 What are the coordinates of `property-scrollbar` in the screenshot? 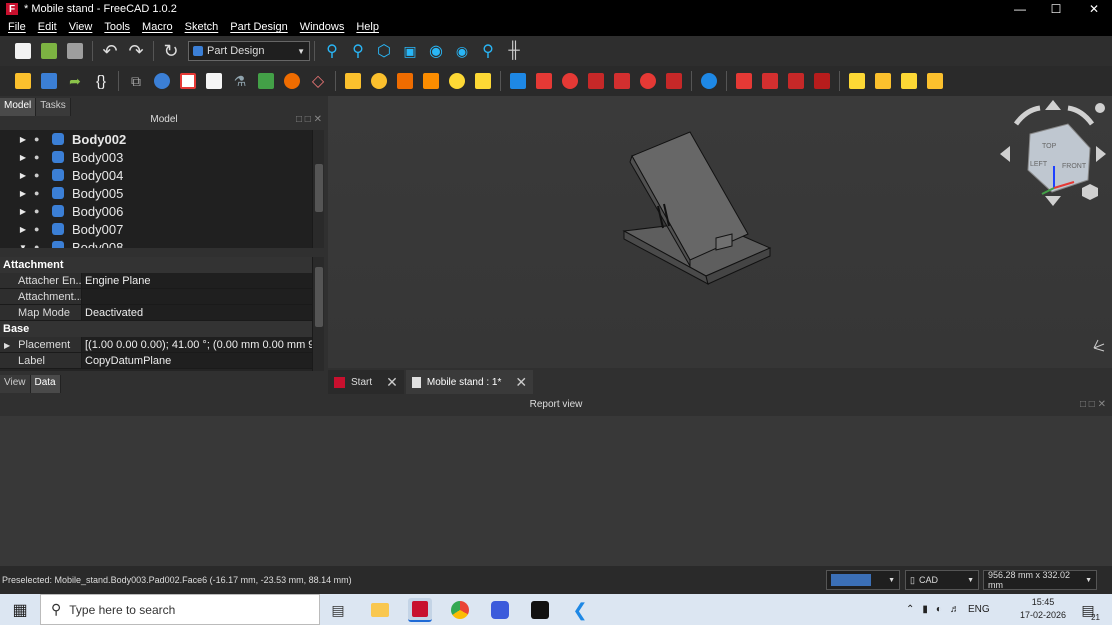 It's located at (318, 314).